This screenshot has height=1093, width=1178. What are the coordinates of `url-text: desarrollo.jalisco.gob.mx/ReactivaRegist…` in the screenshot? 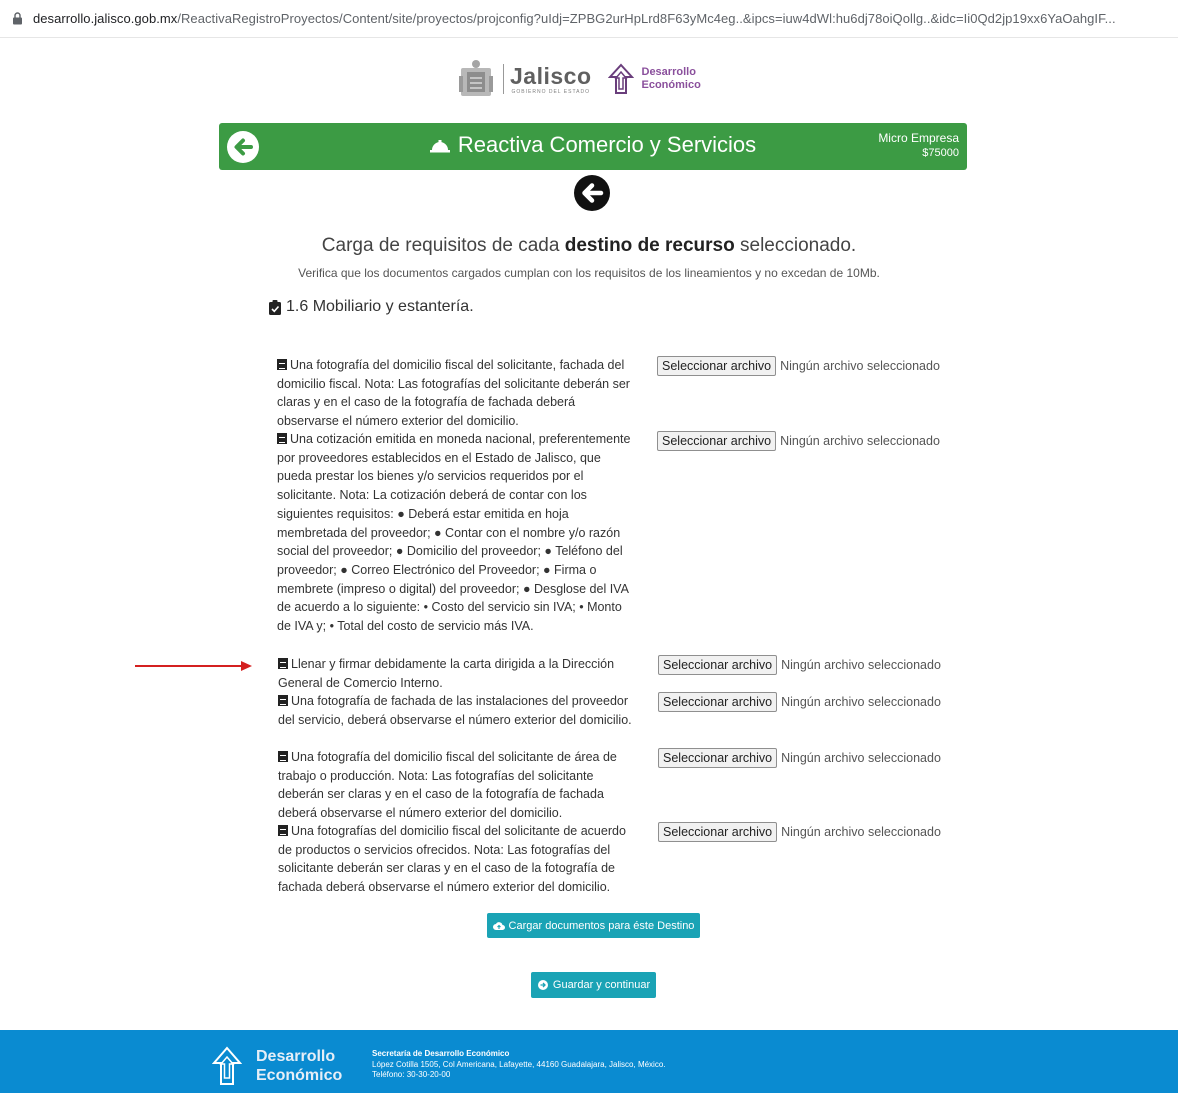 It's located at (574, 18).